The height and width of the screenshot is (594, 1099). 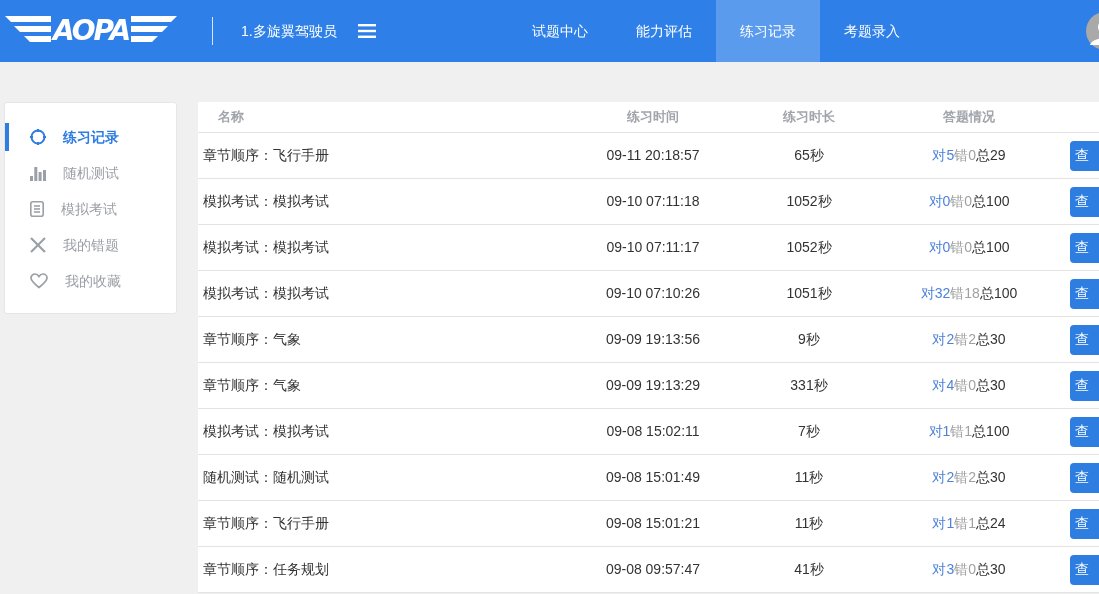 What do you see at coordinates (38, 245) in the screenshot?
I see `close-icon` at bounding box center [38, 245].